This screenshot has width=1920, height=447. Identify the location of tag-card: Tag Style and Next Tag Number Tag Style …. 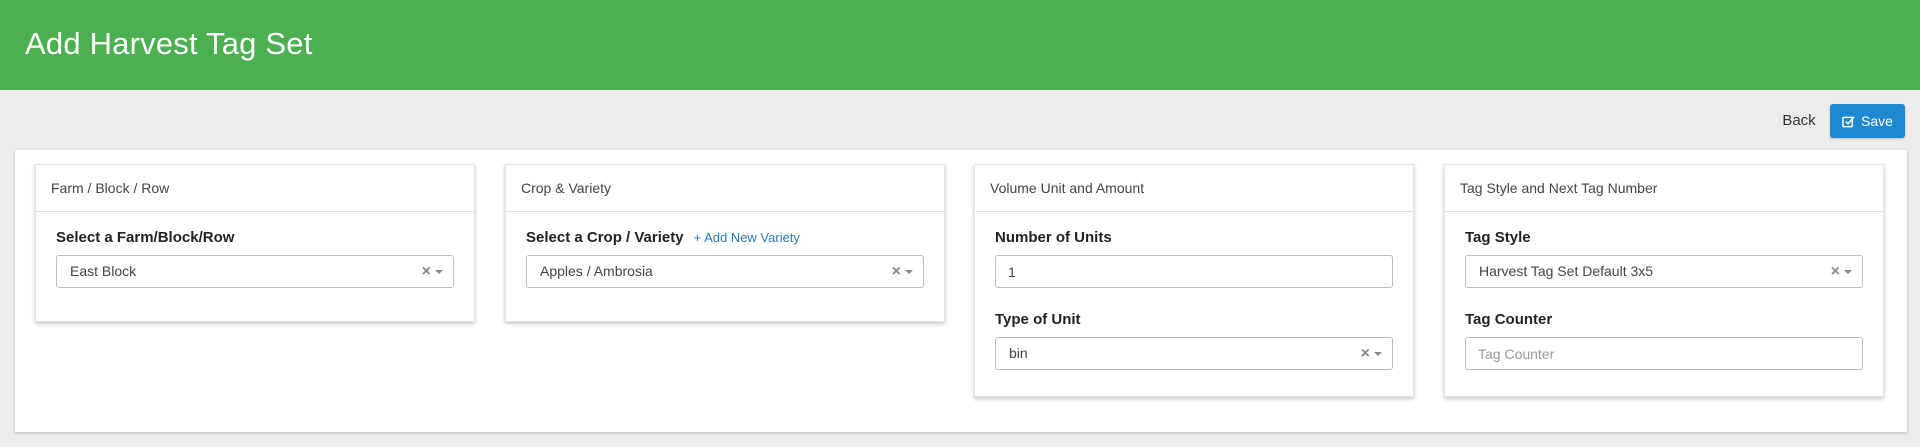
(1664, 280).